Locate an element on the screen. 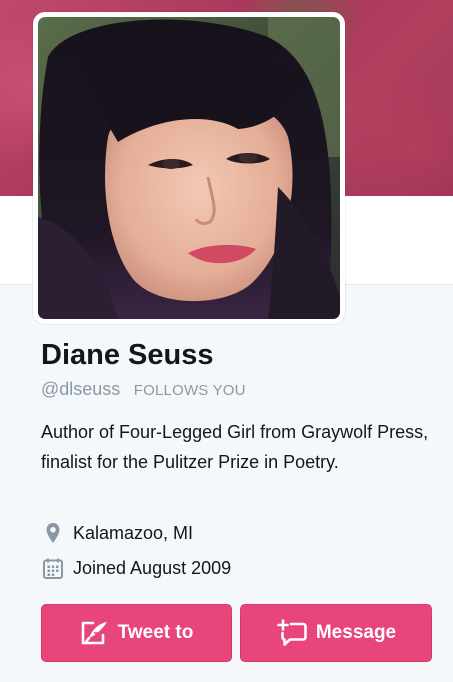 The height and width of the screenshot is (682, 453). tweet-to-label: Tweet to is located at coordinates (155, 632).